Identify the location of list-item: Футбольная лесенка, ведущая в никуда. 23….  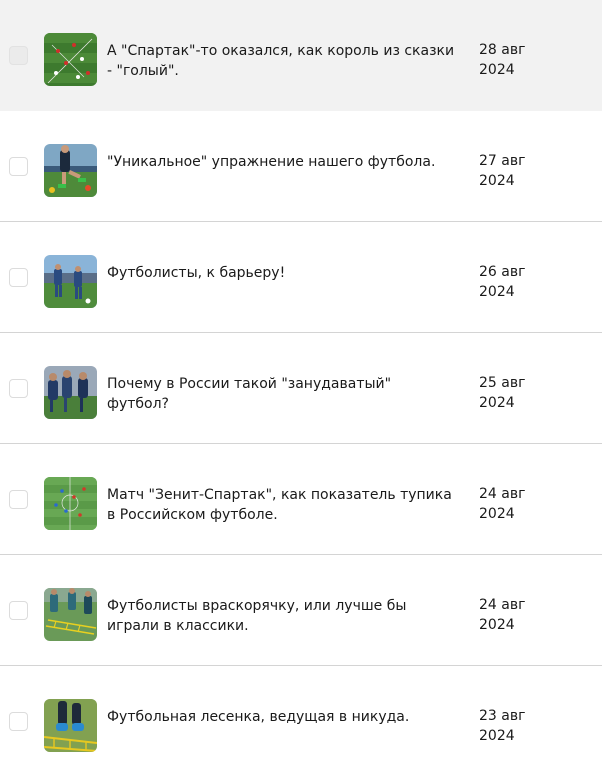
(301, 721).